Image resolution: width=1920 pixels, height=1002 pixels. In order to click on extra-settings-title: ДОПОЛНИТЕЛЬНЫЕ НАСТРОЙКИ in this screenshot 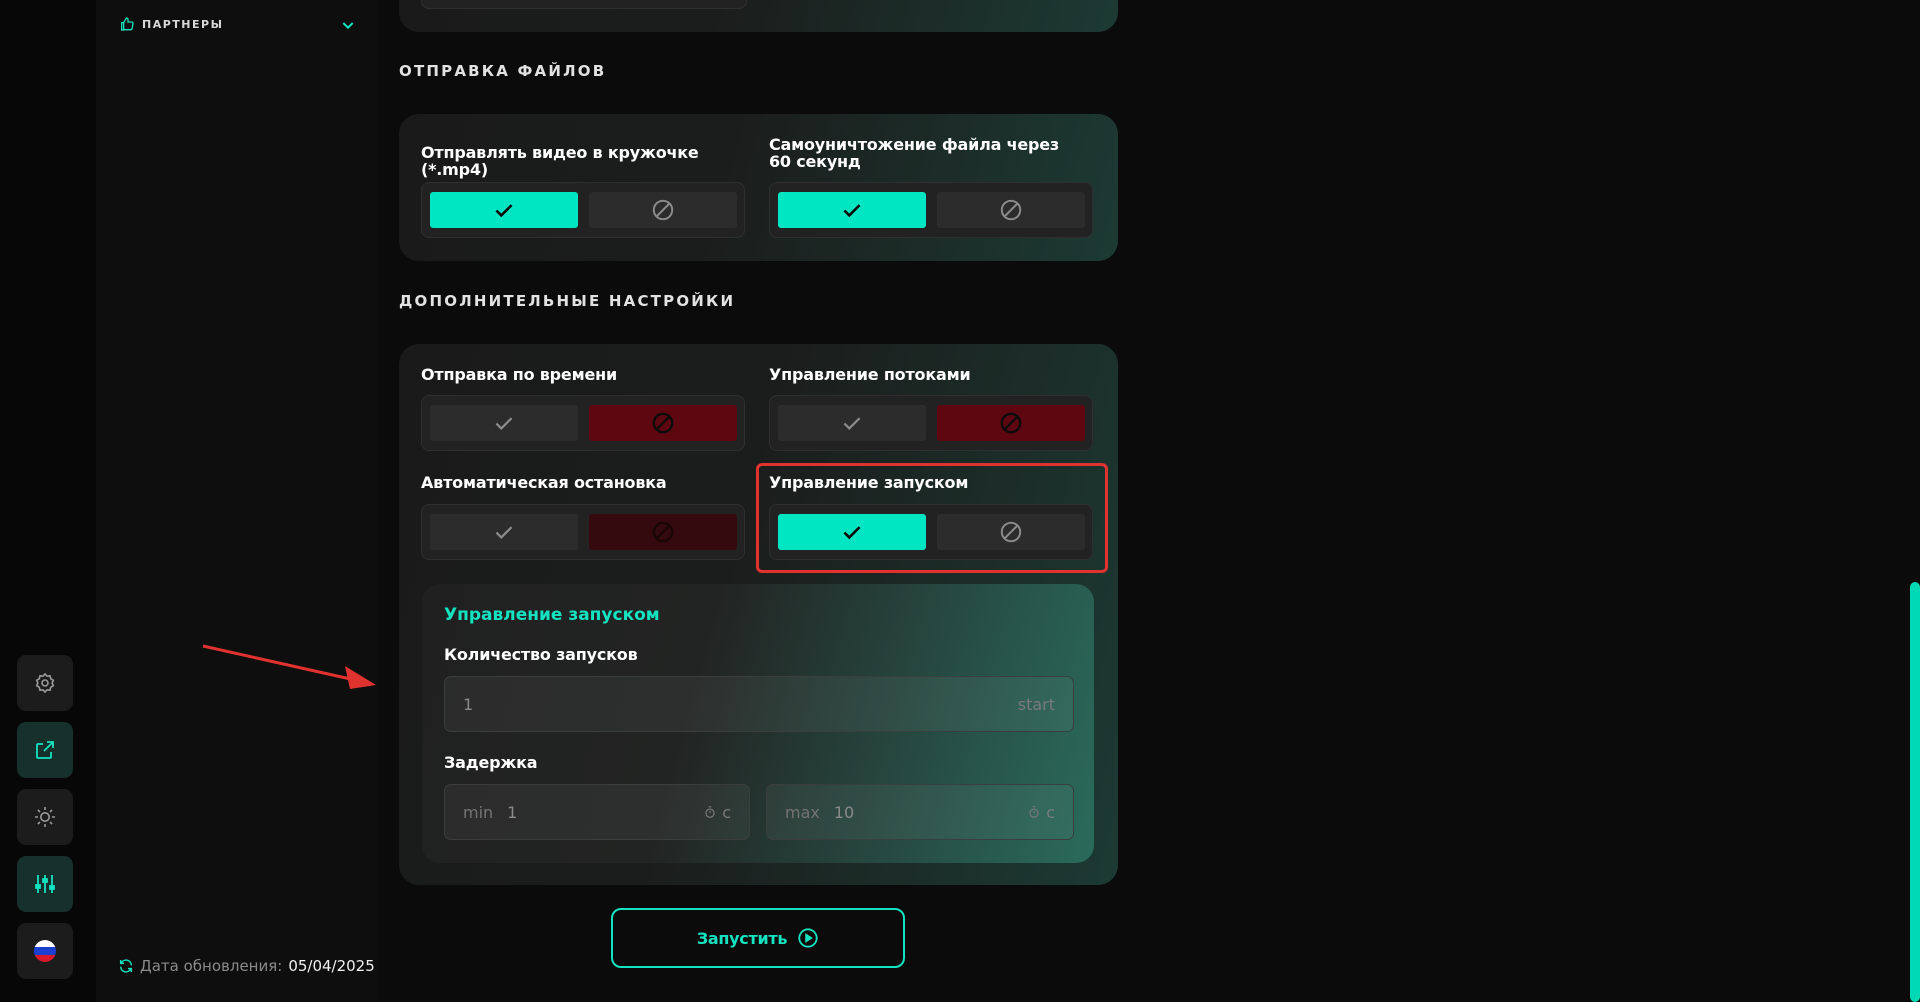, I will do `click(567, 301)`.